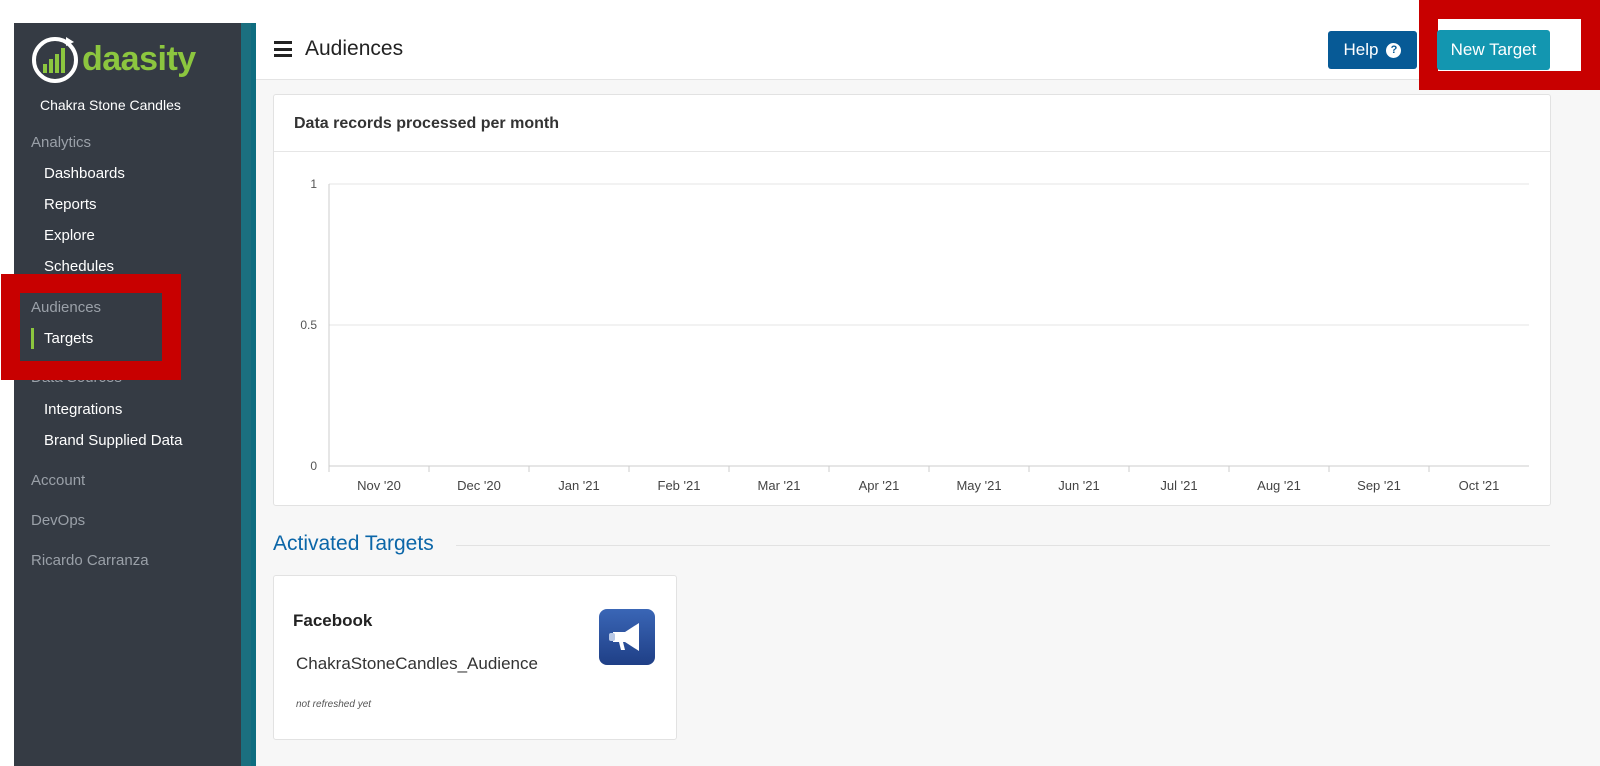  What do you see at coordinates (313, 184) in the screenshot?
I see `y-tick-label: 1` at bounding box center [313, 184].